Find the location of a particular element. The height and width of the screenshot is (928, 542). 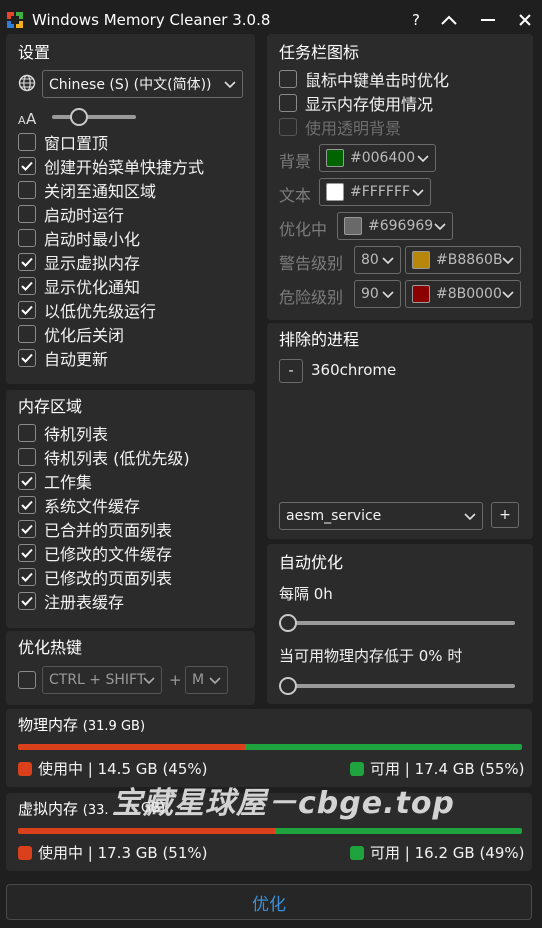

threshold-slider is located at coordinates (288, 686).